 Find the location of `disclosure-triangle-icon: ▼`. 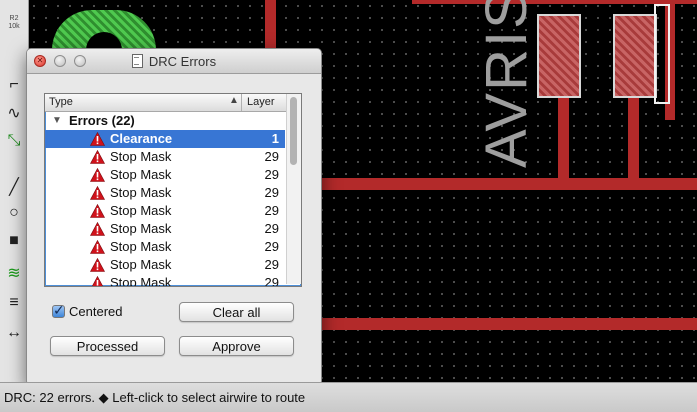

disclosure-triangle-icon: ▼ is located at coordinates (57, 120).